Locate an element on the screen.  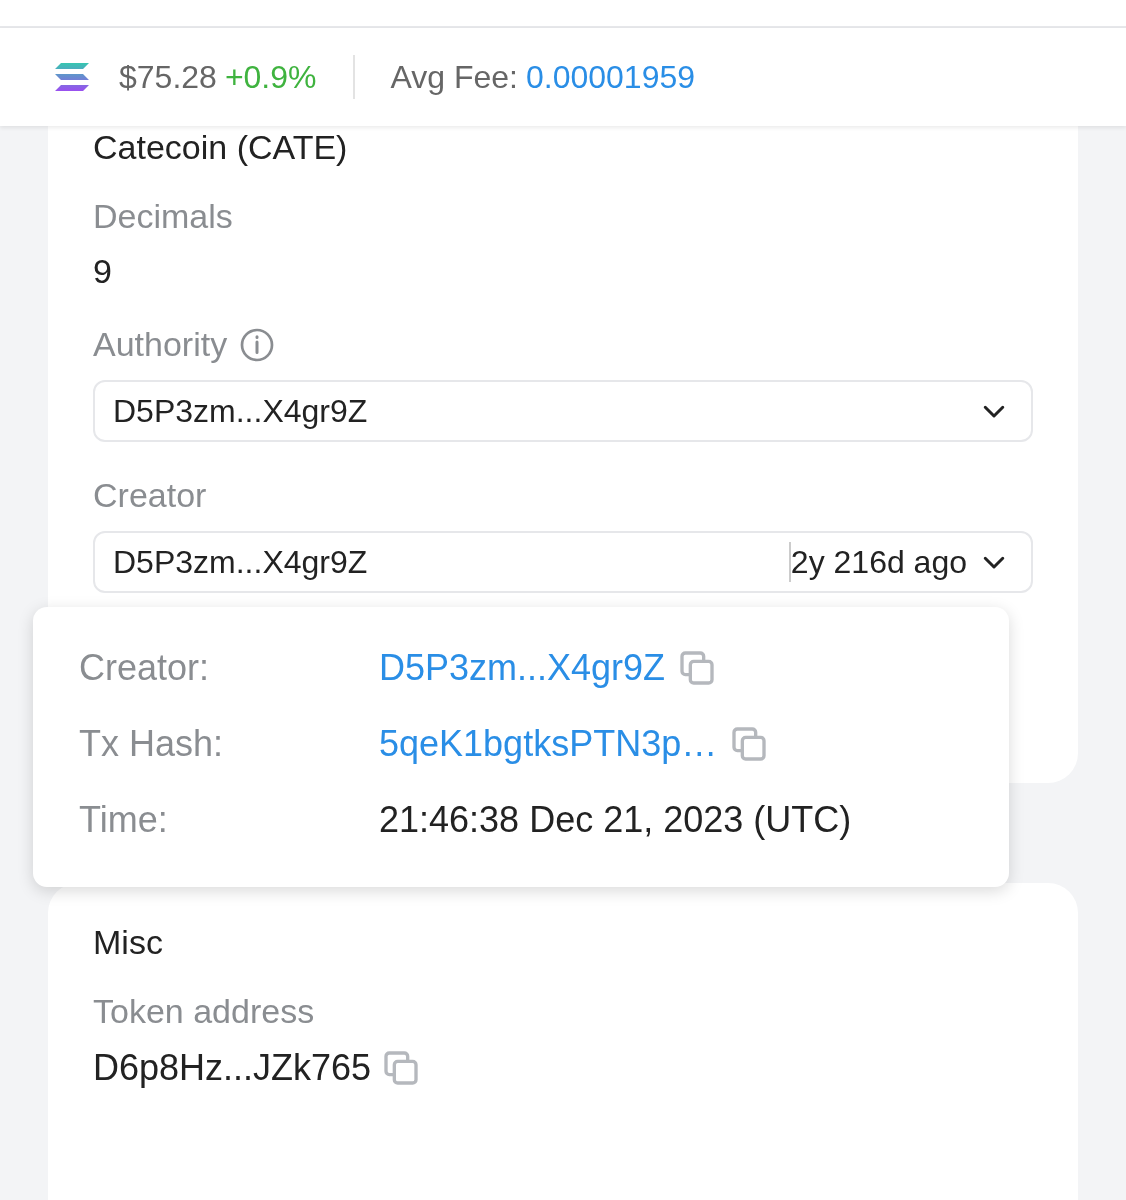
field-value: 9 is located at coordinates (103, 271).